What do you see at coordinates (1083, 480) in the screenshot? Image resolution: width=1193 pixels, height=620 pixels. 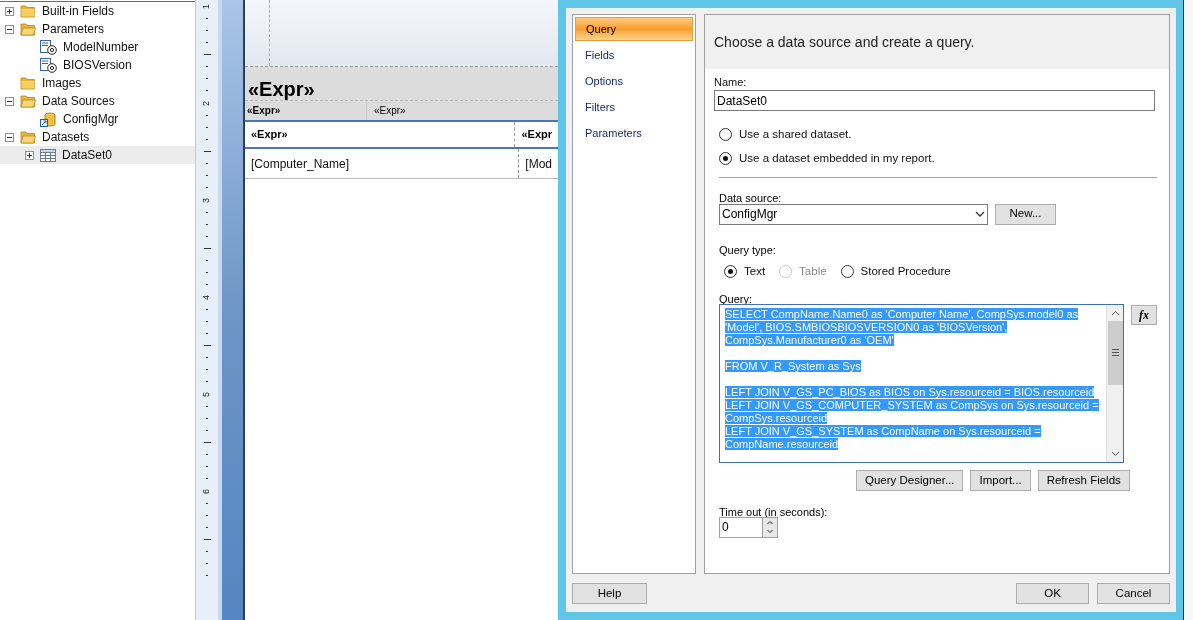 I see `query-action-button: Refresh Fields` at bounding box center [1083, 480].